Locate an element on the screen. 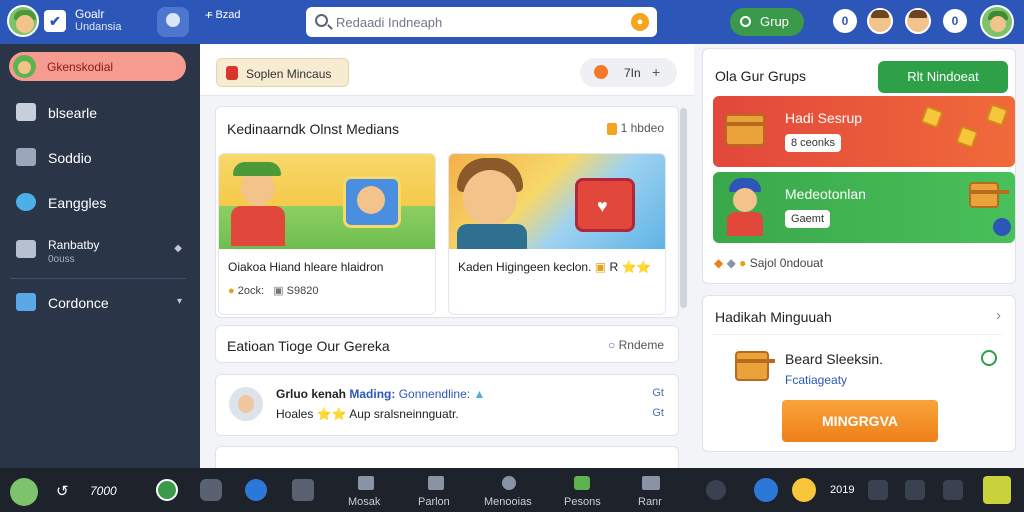 This screenshot has width=1024, height=512. section-badge-label: Rndeme is located at coordinates (641, 345).